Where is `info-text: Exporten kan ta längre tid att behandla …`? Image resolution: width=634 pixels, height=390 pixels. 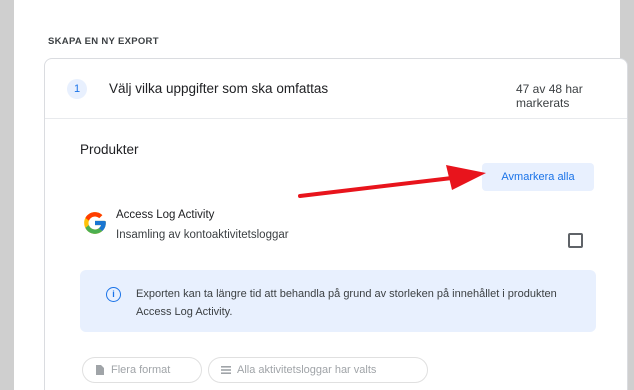
info-text: Exporten kan ta längre tid att behandla … is located at coordinates (346, 303).